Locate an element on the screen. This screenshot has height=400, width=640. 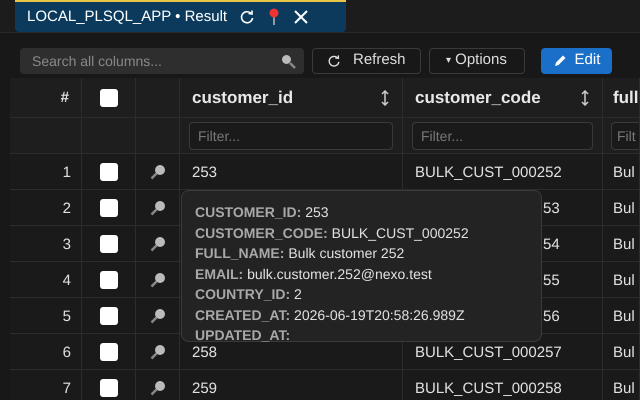
pin-icon is located at coordinates (274, 17).